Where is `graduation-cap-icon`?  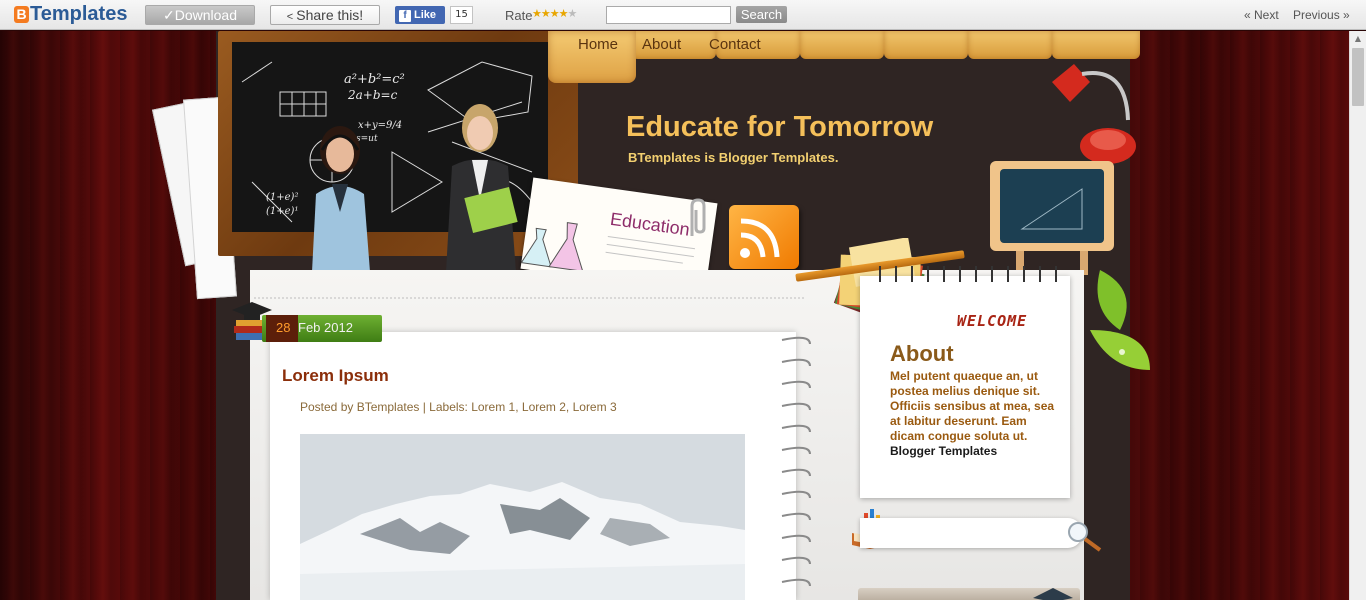
graduation-cap-icon is located at coordinates (1053, 594).